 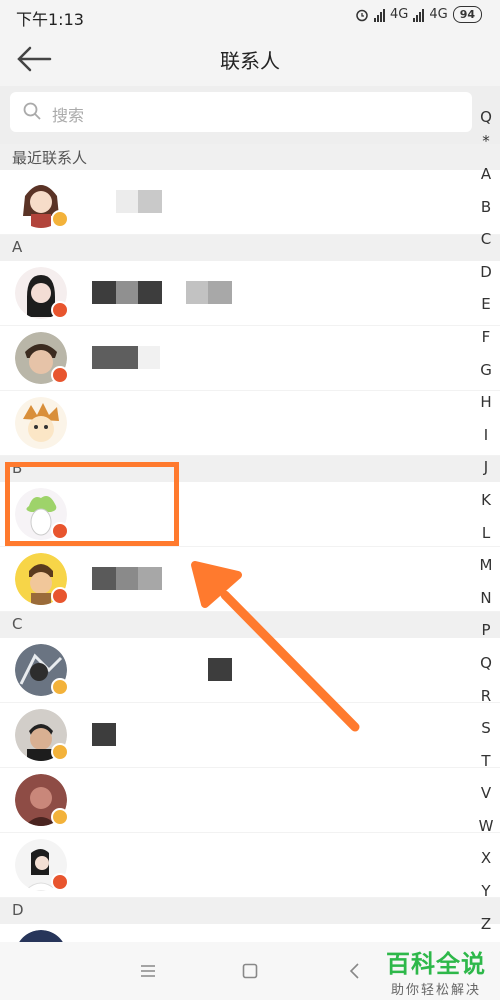 What do you see at coordinates (241, 112) in the screenshot?
I see `search-input: 搜索` at bounding box center [241, 112].